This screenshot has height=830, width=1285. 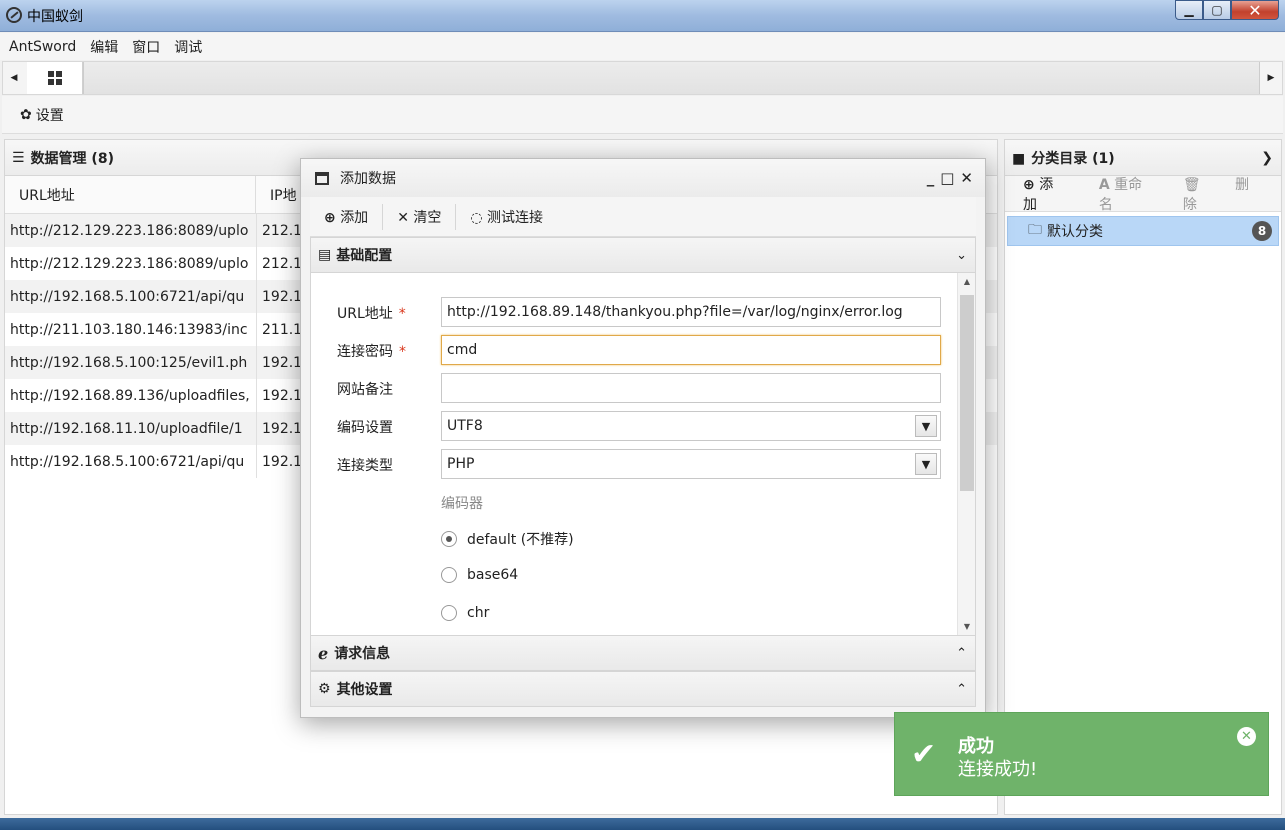 What do you see at coordinates (130, 194) in the screenshot?
I see `column-url: URL地址` at bounding box center [130, 194].